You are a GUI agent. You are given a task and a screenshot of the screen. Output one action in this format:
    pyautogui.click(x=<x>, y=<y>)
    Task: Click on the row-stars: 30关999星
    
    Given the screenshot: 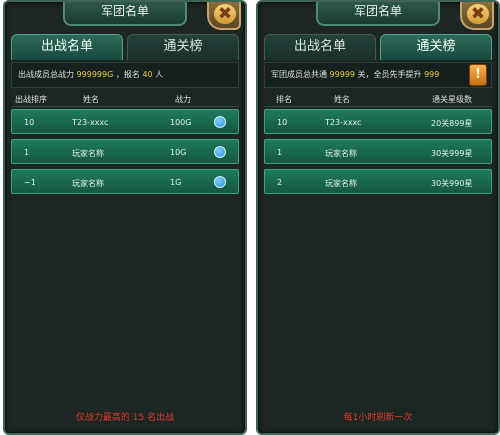 What is the action you would take?
    pyautogui.click(x=452, y=153)
    